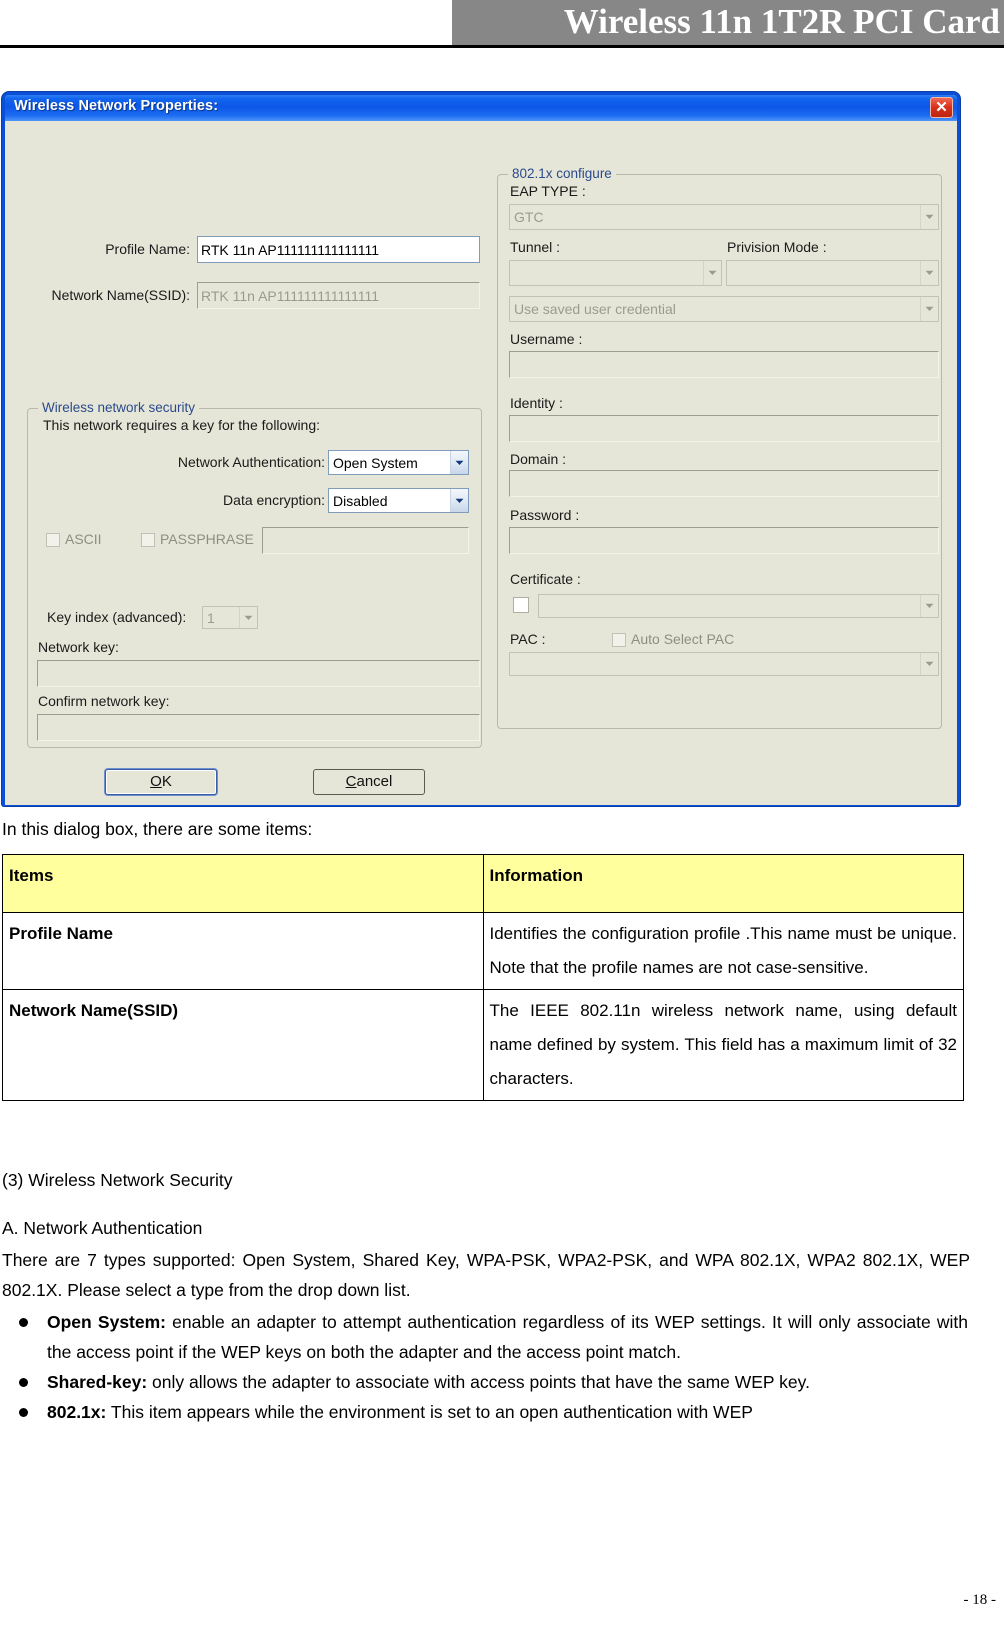 This screenshot has height=1631, width=1004. I want to click on row-item-profile-name: Profile Name, so click(243, 951).